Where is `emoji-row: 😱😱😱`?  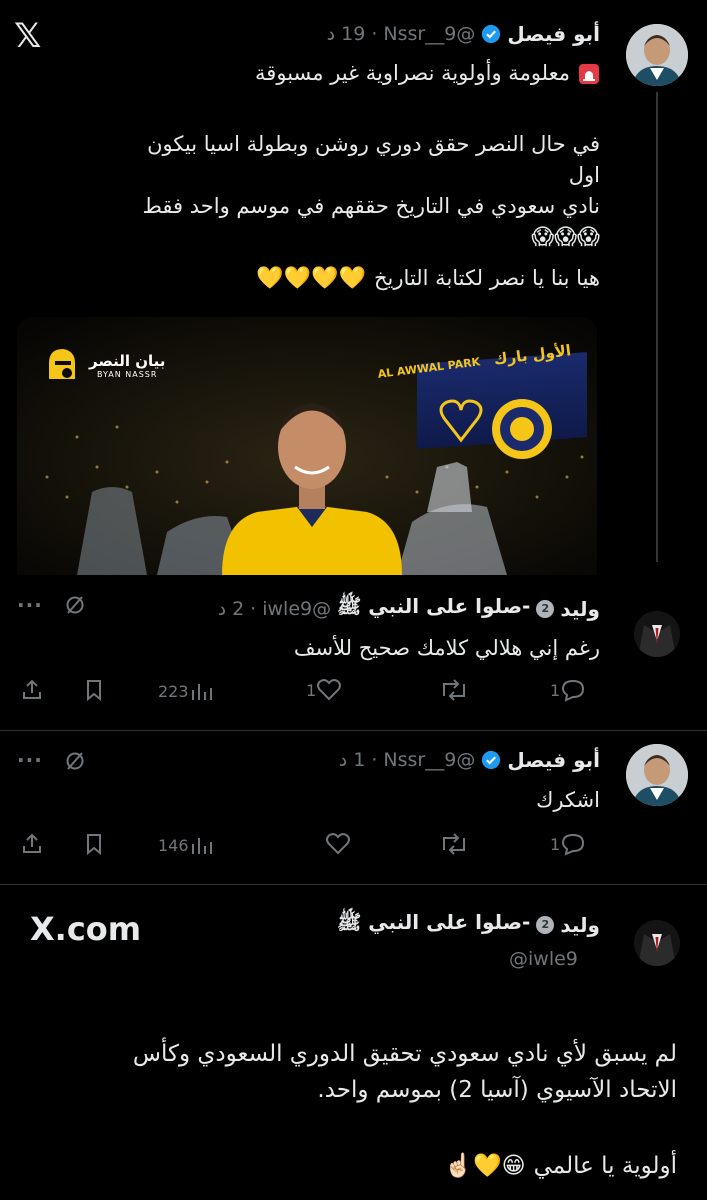
emoji-row: 😱😱😱 is located at coordinates (565, 237).